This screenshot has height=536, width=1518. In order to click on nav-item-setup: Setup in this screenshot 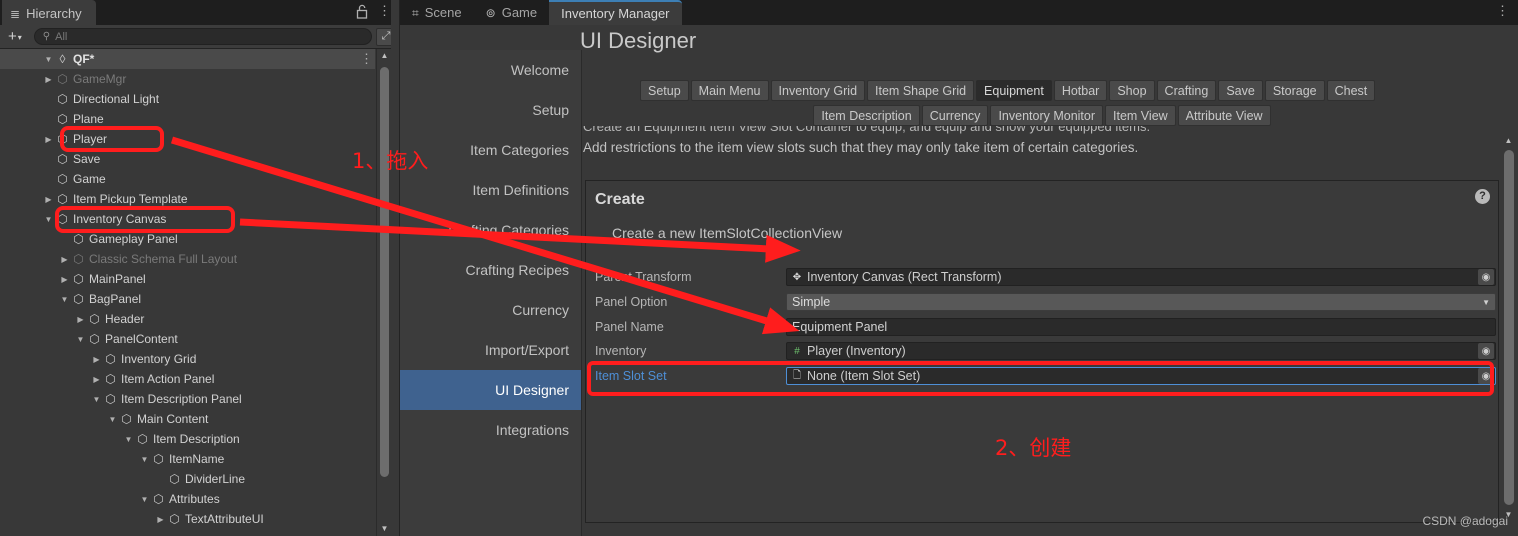, I will do `click(490, 110)`.